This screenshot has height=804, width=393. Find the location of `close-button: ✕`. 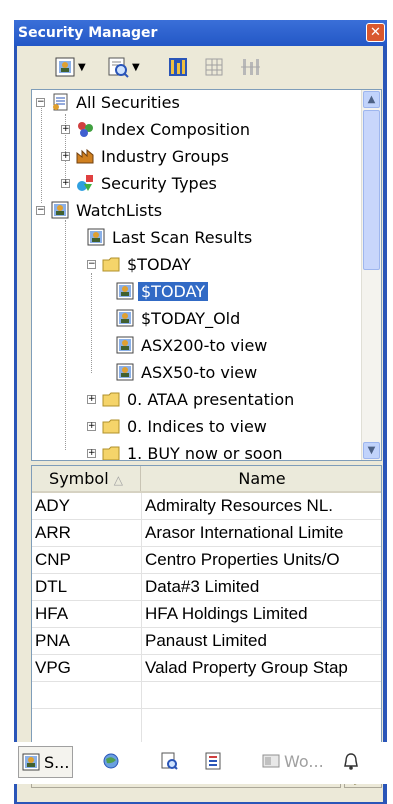

close-button: ✕ is located at coordinates (375, 32).